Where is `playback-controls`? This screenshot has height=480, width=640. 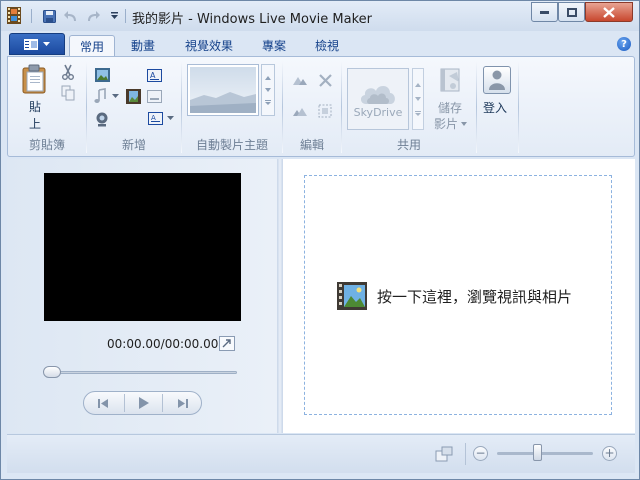
playback-controls is located at coordinates (142, 403).